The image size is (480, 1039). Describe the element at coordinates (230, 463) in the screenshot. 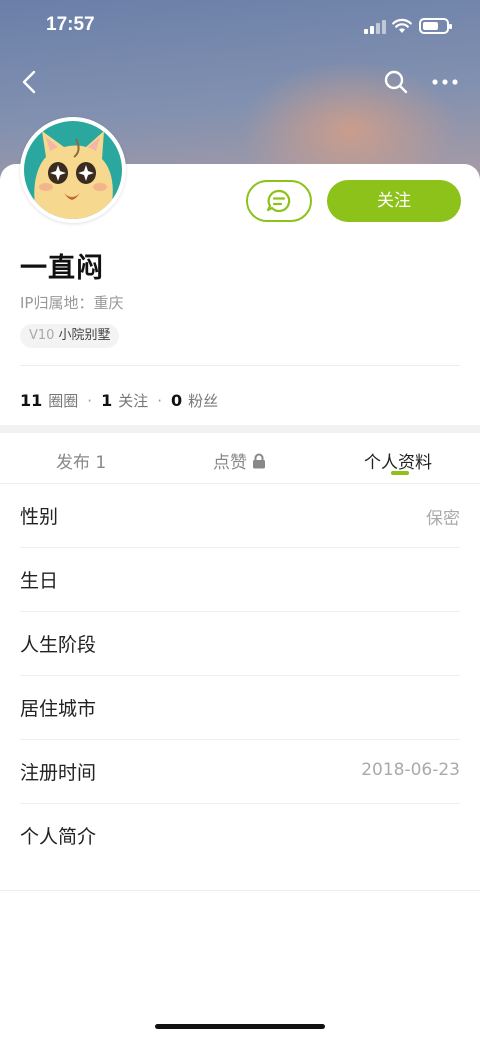

I see `tab-likes-label: 点赞` at that location.